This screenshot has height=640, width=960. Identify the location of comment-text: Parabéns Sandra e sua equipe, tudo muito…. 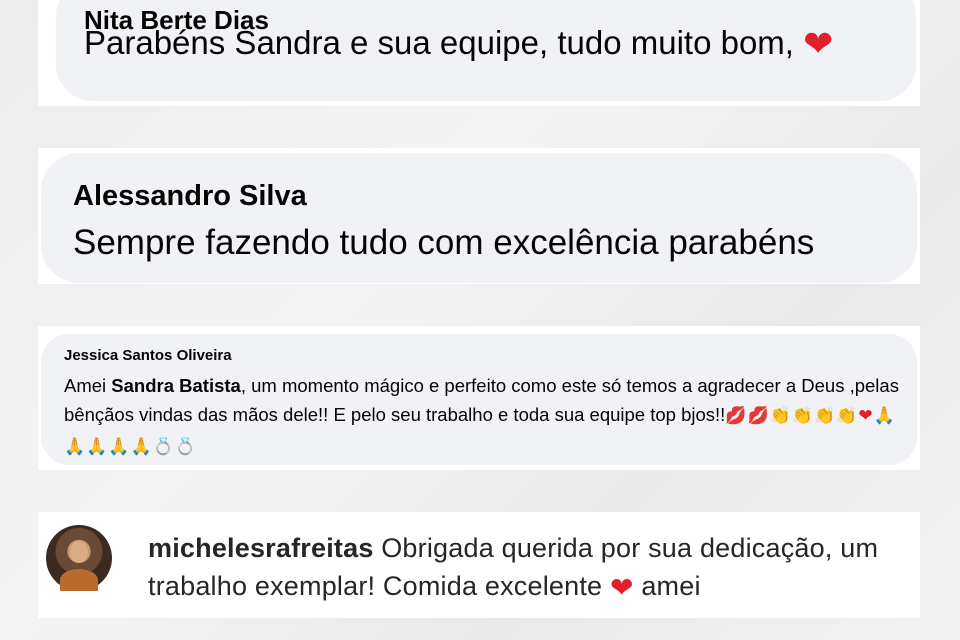
(459, 44).